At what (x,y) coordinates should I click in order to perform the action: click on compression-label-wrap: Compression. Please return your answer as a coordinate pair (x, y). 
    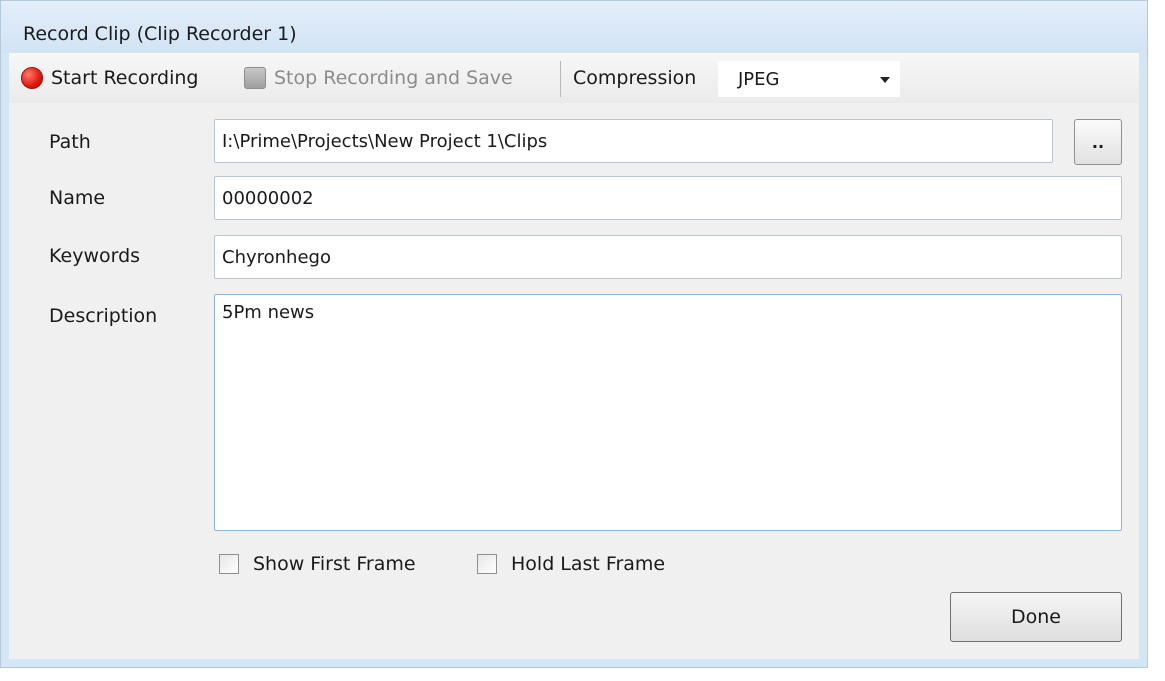
    Looking at the image, I should click on (634, 78).